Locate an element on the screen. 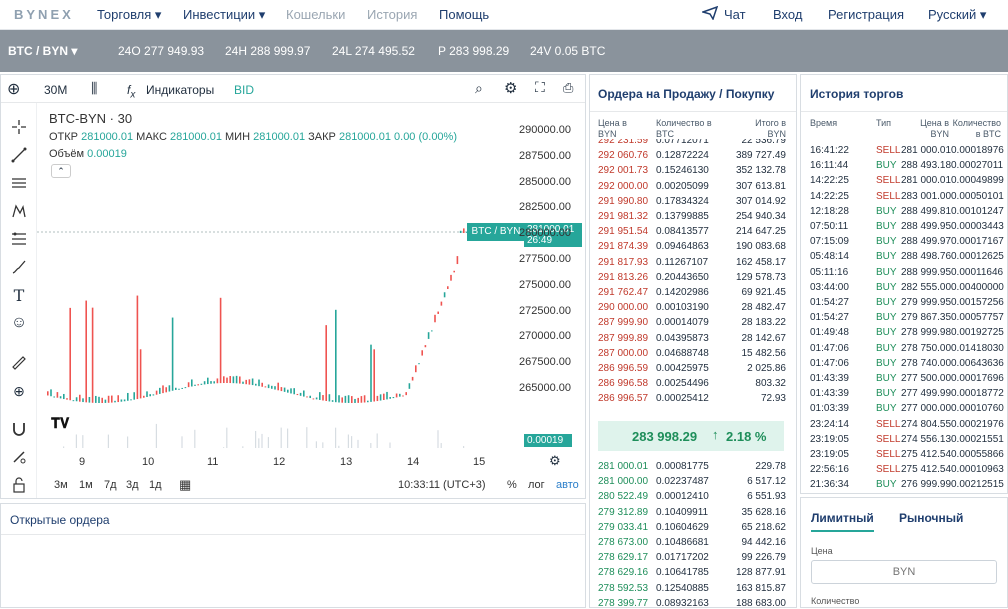 The width and height of the screenshot is (1008, 609). nav-trading: Торговля ▾ is located at coordinates (129, 15).